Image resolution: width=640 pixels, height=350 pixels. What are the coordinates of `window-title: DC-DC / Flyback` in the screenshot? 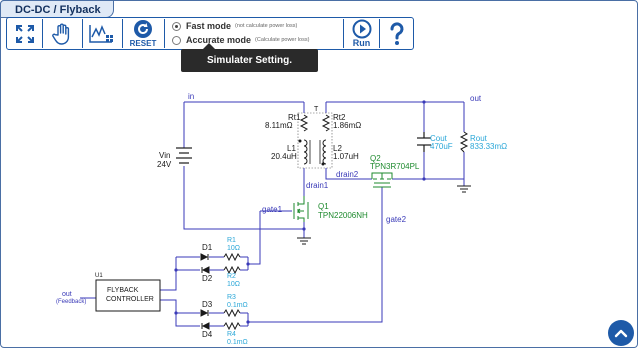 It's located at (57, 9).